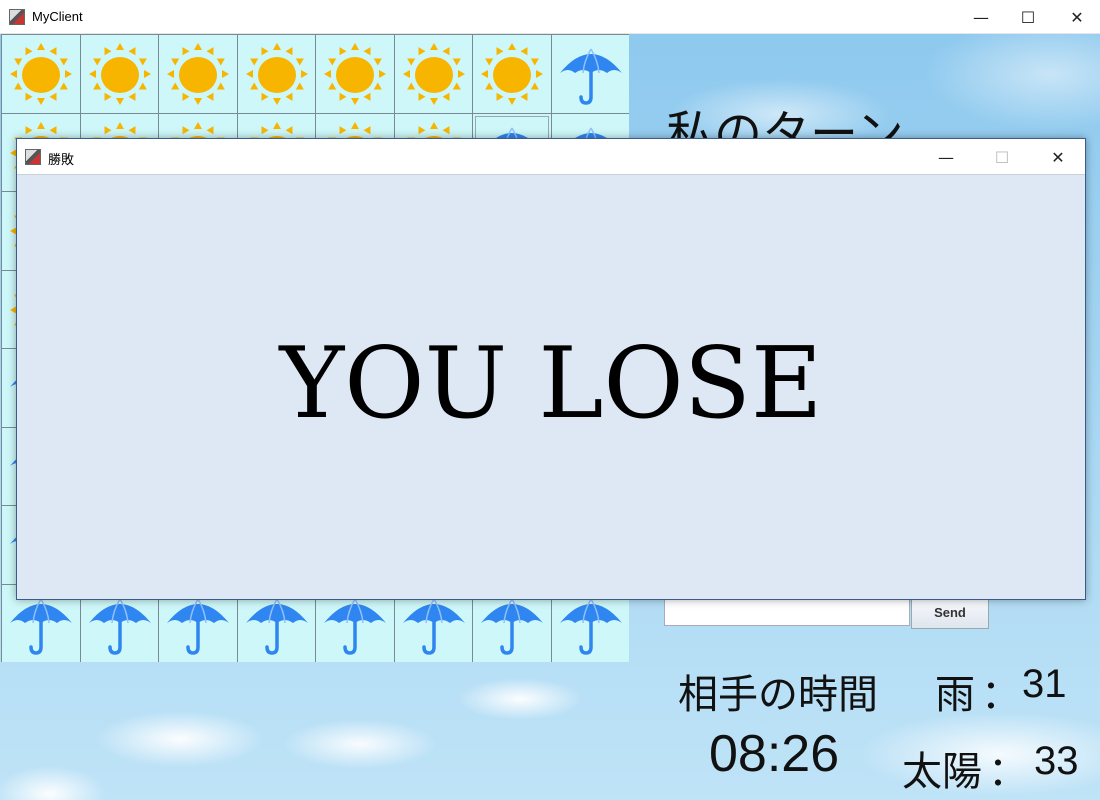 The height and width of the screenshot is (800, 1100). Describe the element at coordinates (61, 160) in the screenshot. I see `dialog-title: 勝敗` at that location.